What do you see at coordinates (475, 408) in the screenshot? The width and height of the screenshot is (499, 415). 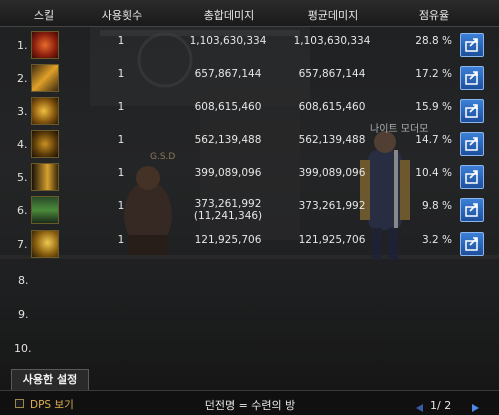 I see `next-page-icon` at bounding box center [475, 408].